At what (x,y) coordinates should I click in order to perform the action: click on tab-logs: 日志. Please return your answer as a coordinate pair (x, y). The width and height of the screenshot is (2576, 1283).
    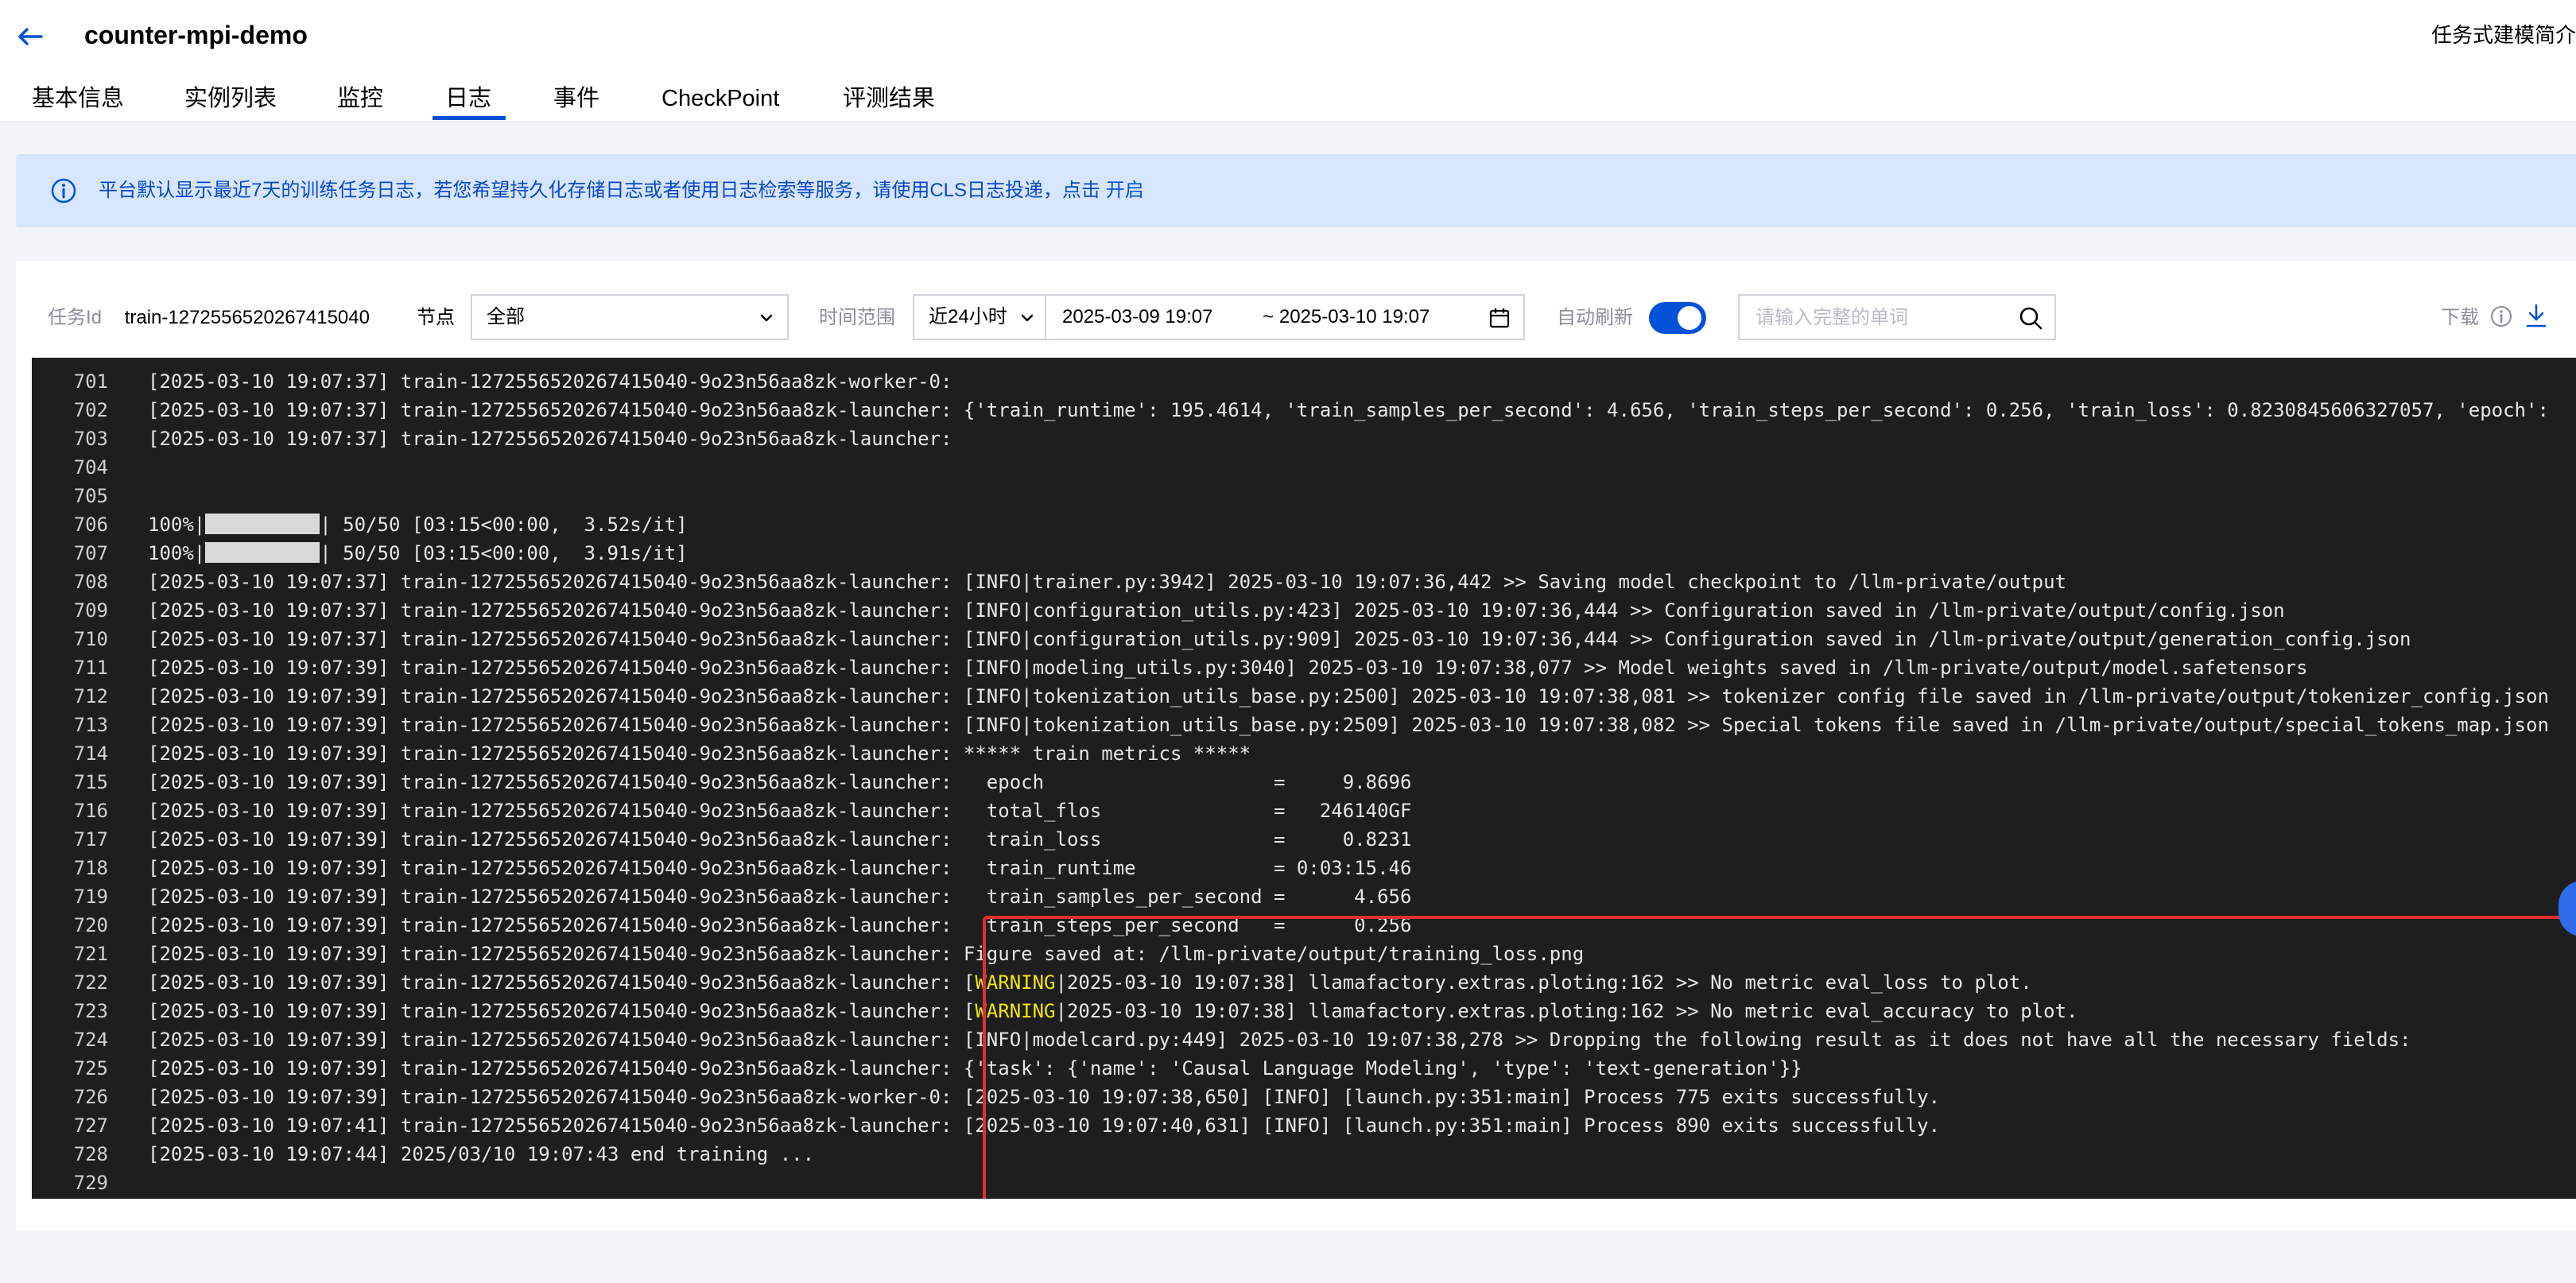
    Looking at the image, I should click on (468, 98).